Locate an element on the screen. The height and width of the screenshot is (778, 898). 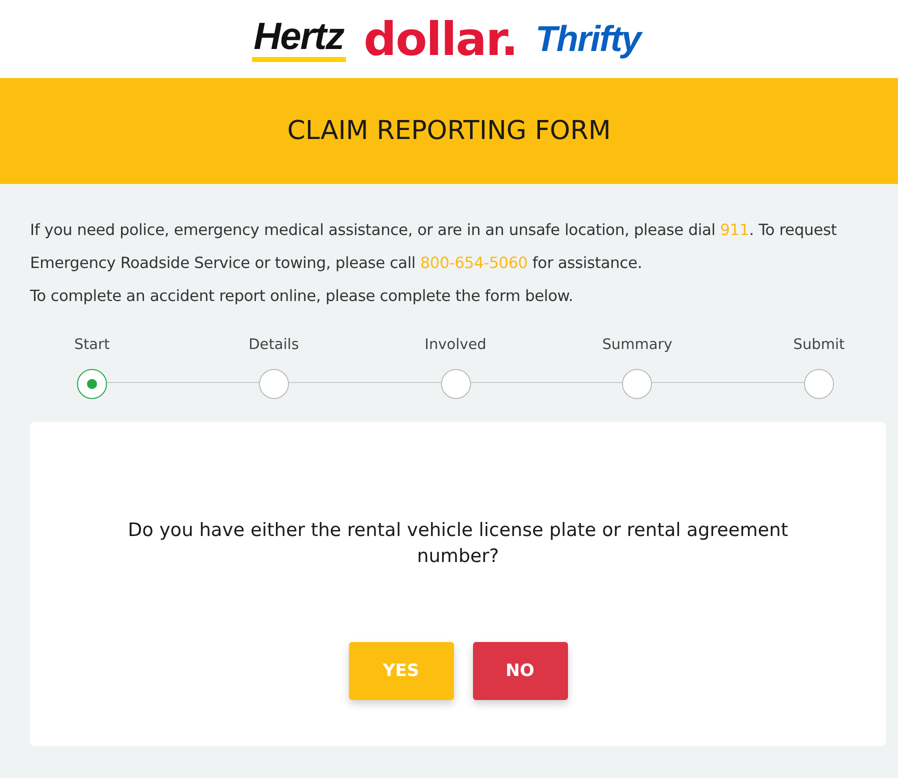
brand-logo: Hertz is located at coordinates (299, 39).